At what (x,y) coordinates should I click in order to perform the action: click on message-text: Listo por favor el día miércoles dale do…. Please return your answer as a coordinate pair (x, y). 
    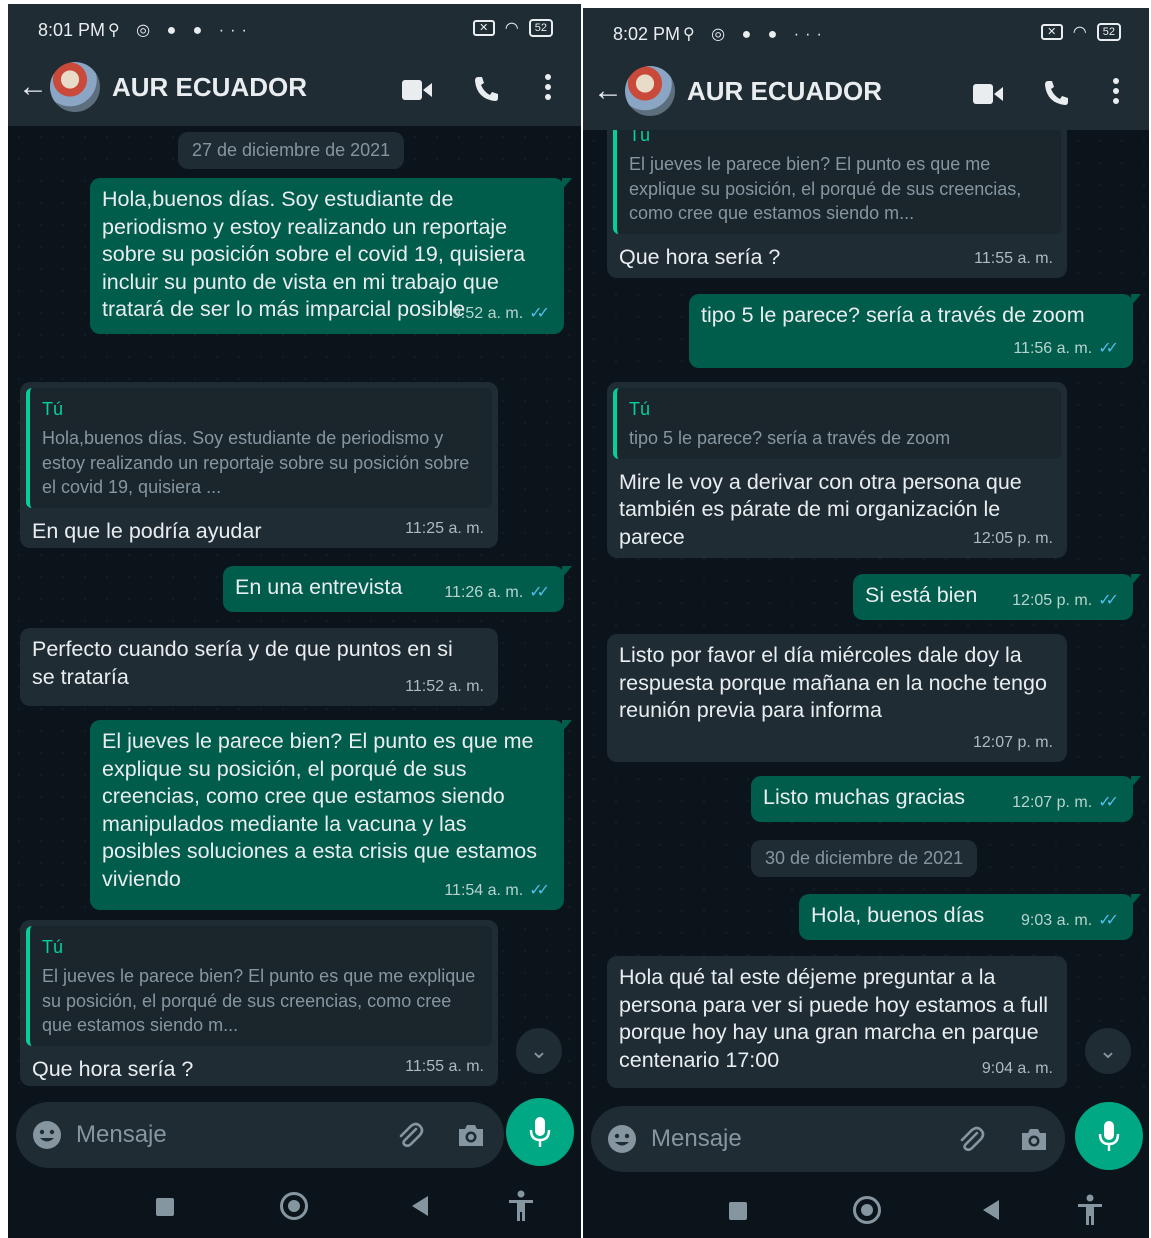
    Looking at the image, I should click on (833, 682).